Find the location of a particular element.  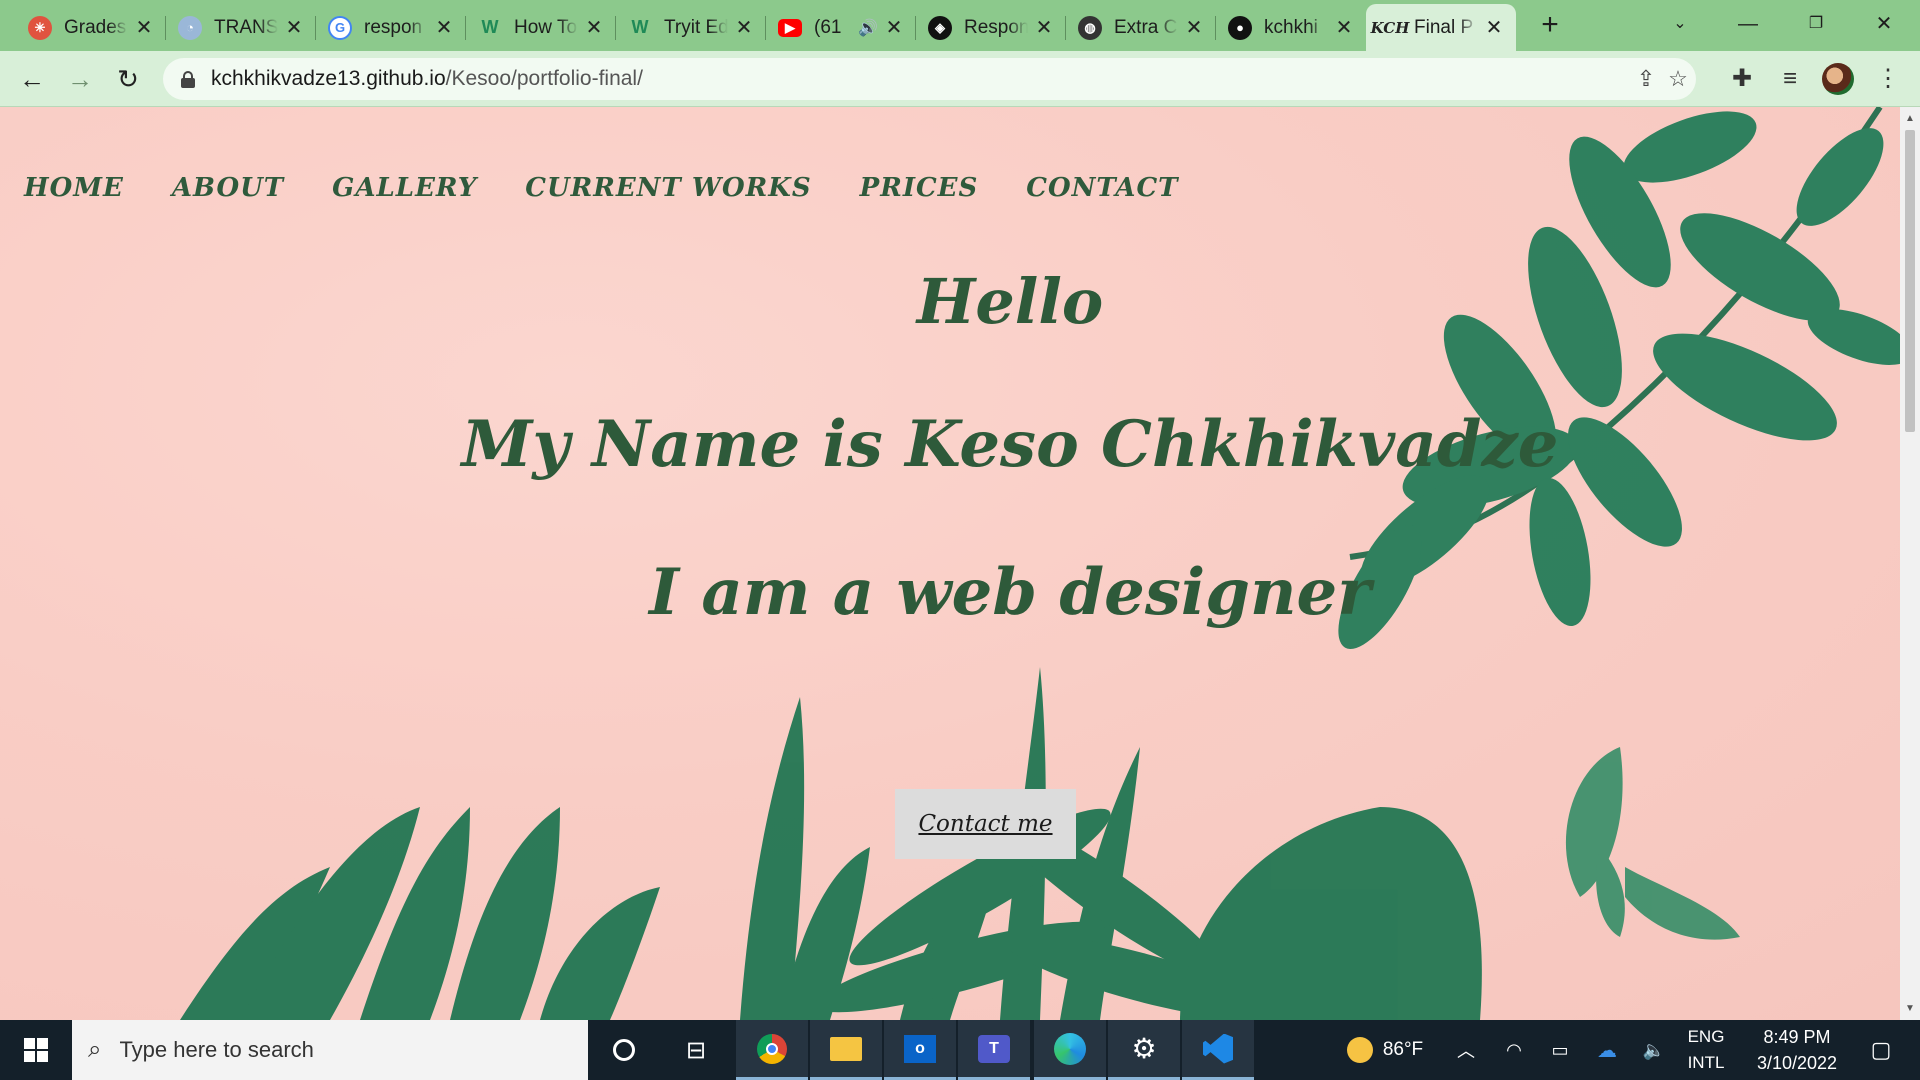

tab-title: Respon is located at coordinates (996, 27).